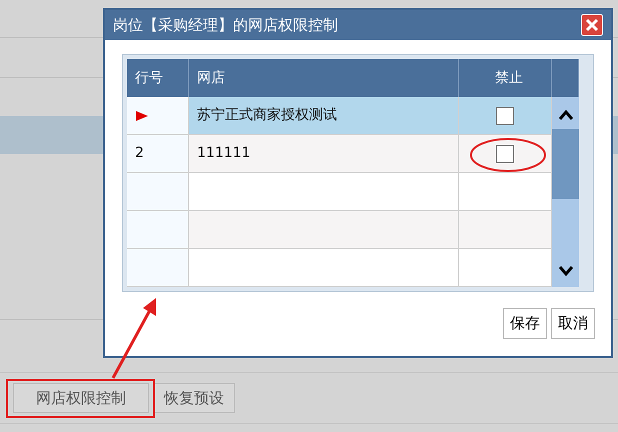 This screenshot has height=432, width=618. What do you see at coordinates (81, 398) in the screenshot?
I see `toolbar-button: 网店权限控制` at bounding box center [81, 398].